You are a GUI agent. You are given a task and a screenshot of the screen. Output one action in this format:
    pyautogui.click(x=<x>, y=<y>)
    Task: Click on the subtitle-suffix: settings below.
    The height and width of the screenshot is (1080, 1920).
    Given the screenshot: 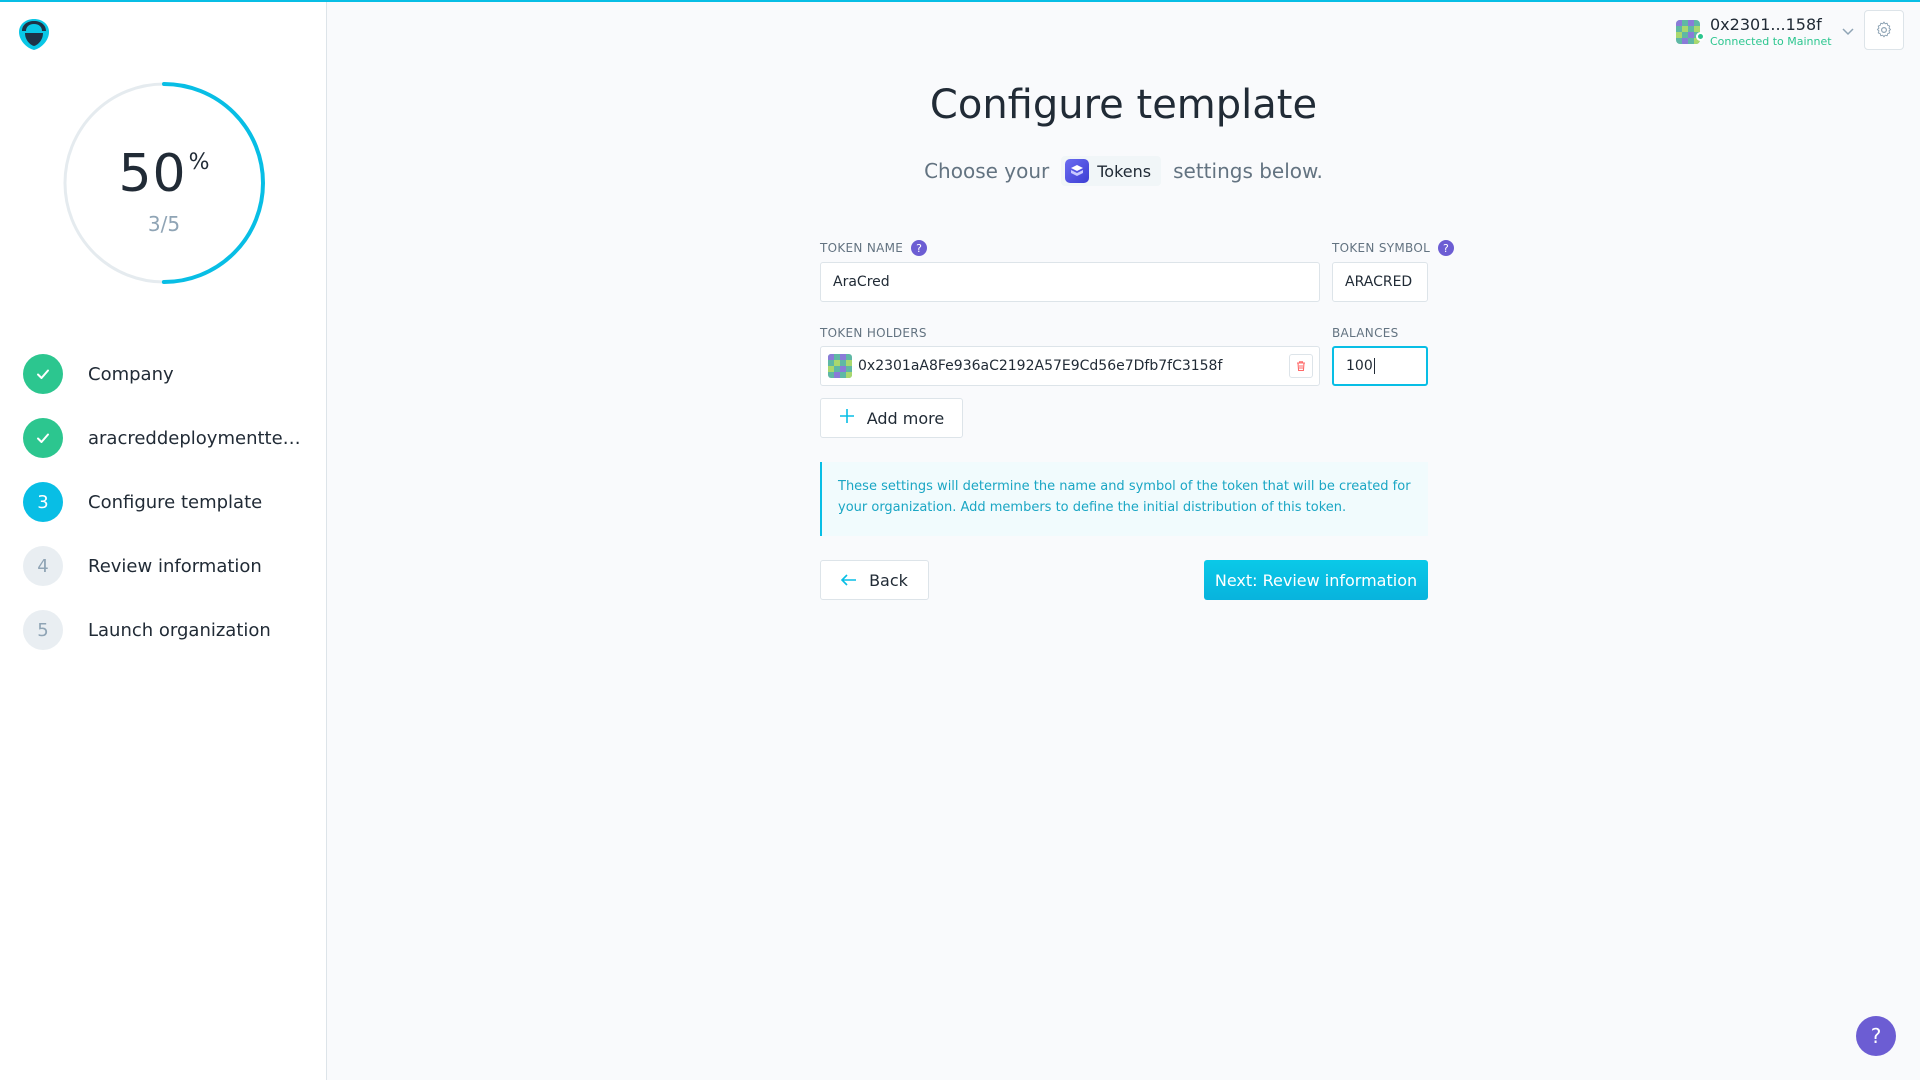 What is the action you would take?
    pyautogui.click(x=1248, y=171)
    